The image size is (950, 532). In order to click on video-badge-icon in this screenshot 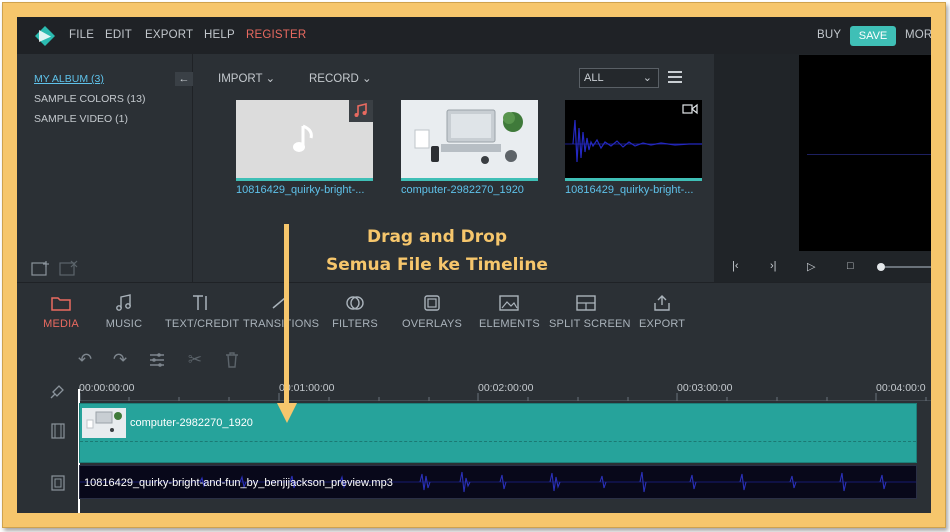, I will do `click(690, 109)`.